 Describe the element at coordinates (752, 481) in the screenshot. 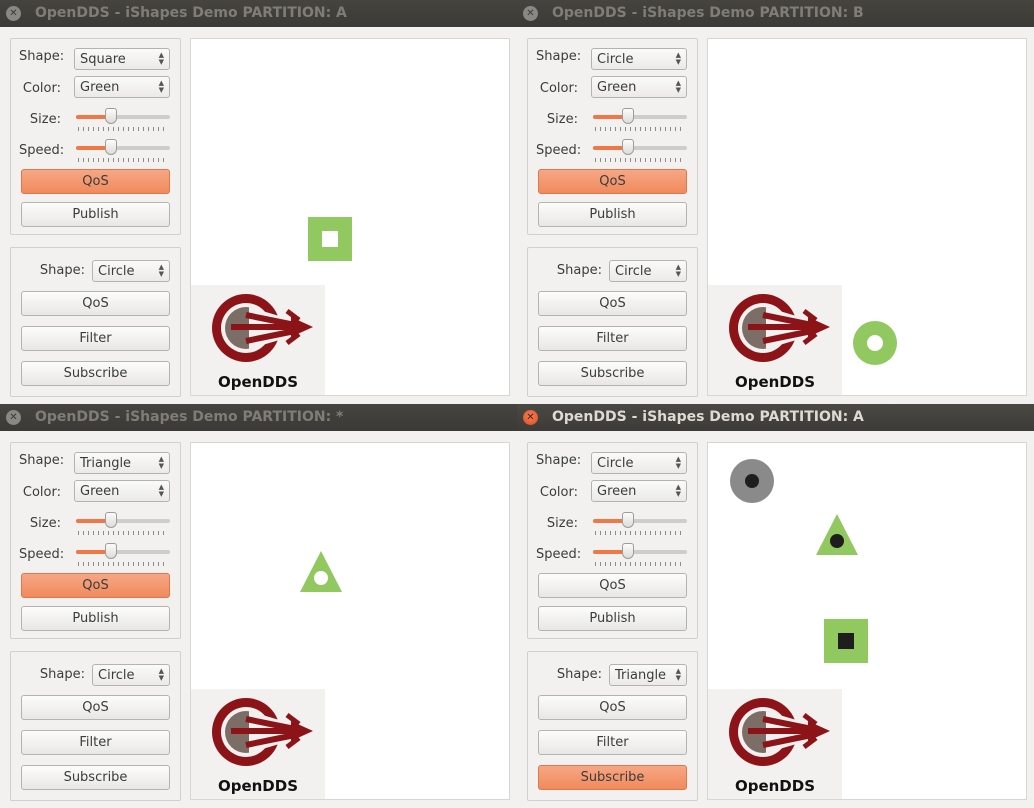

I see `gray-circle-shape` at that location.